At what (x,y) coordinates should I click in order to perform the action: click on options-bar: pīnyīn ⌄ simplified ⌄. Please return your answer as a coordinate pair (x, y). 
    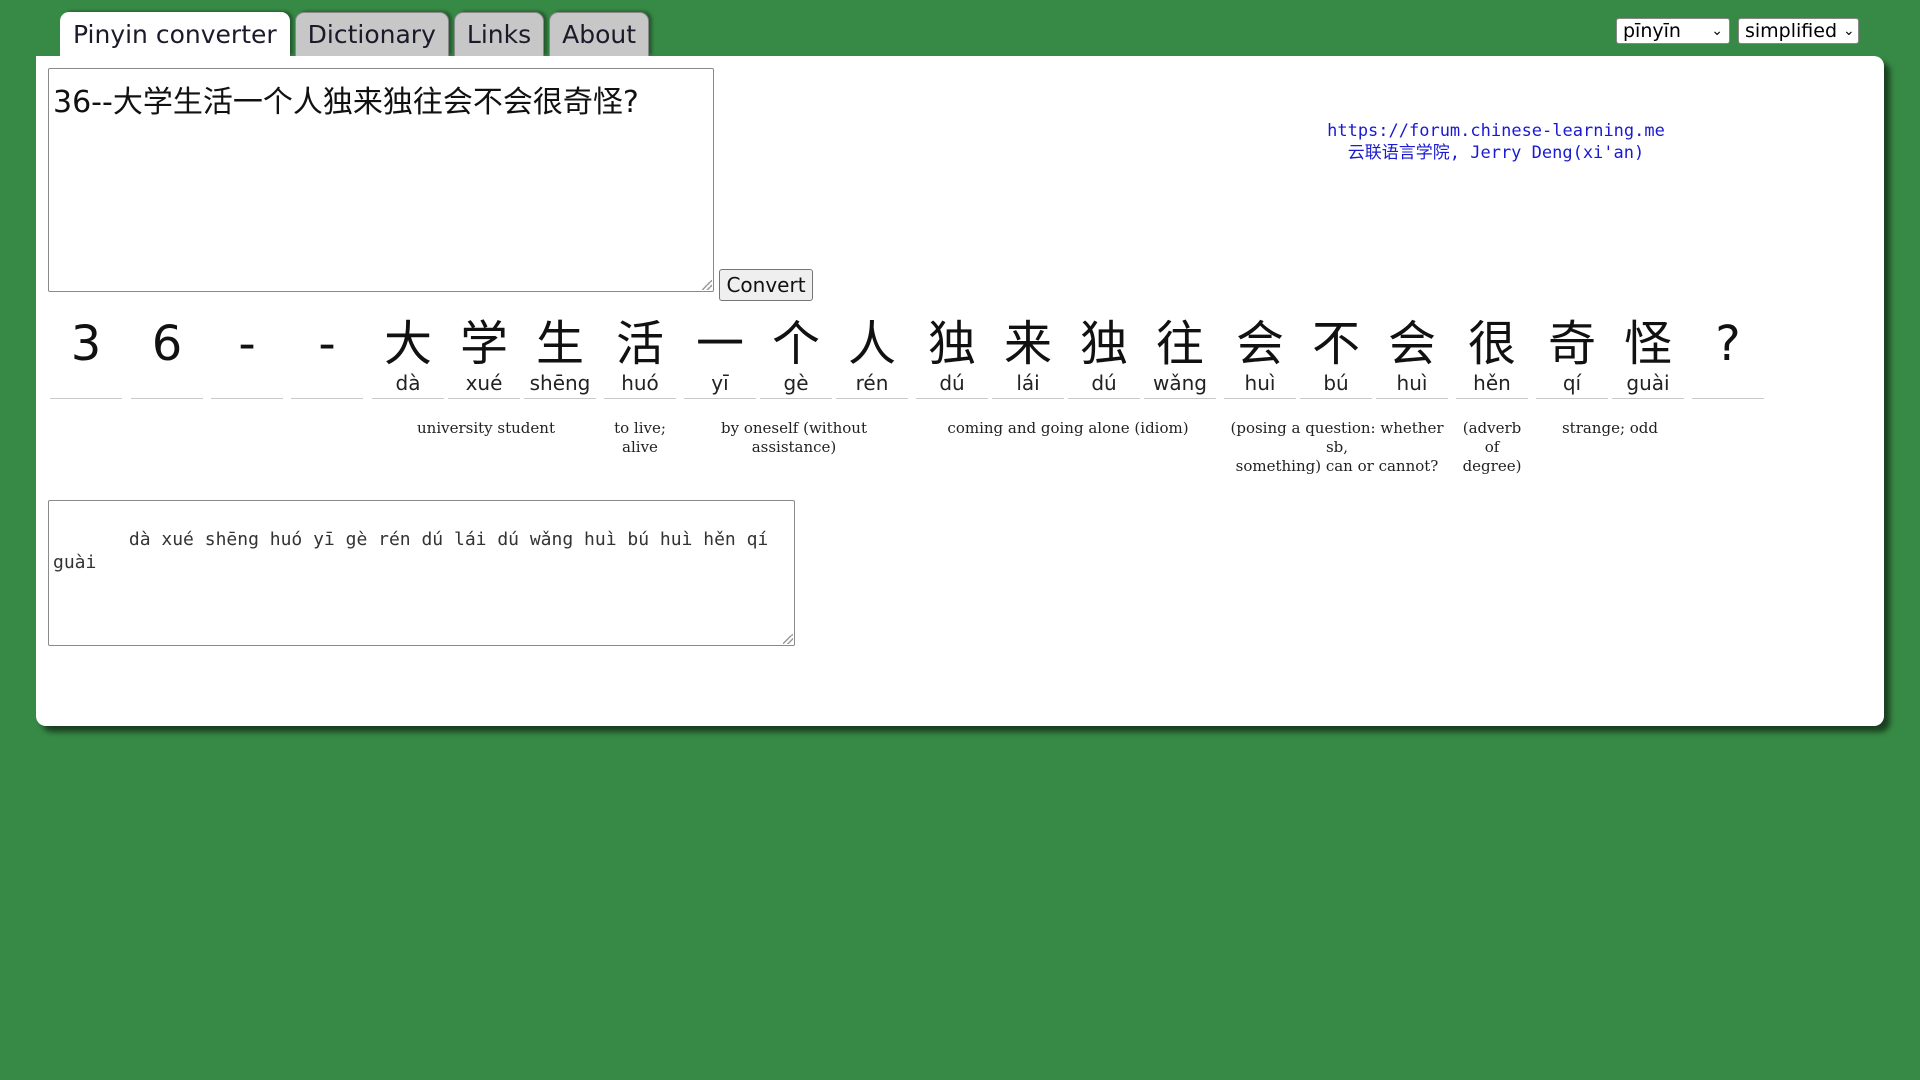
    Looking at the image, I should click on (1737, 31).